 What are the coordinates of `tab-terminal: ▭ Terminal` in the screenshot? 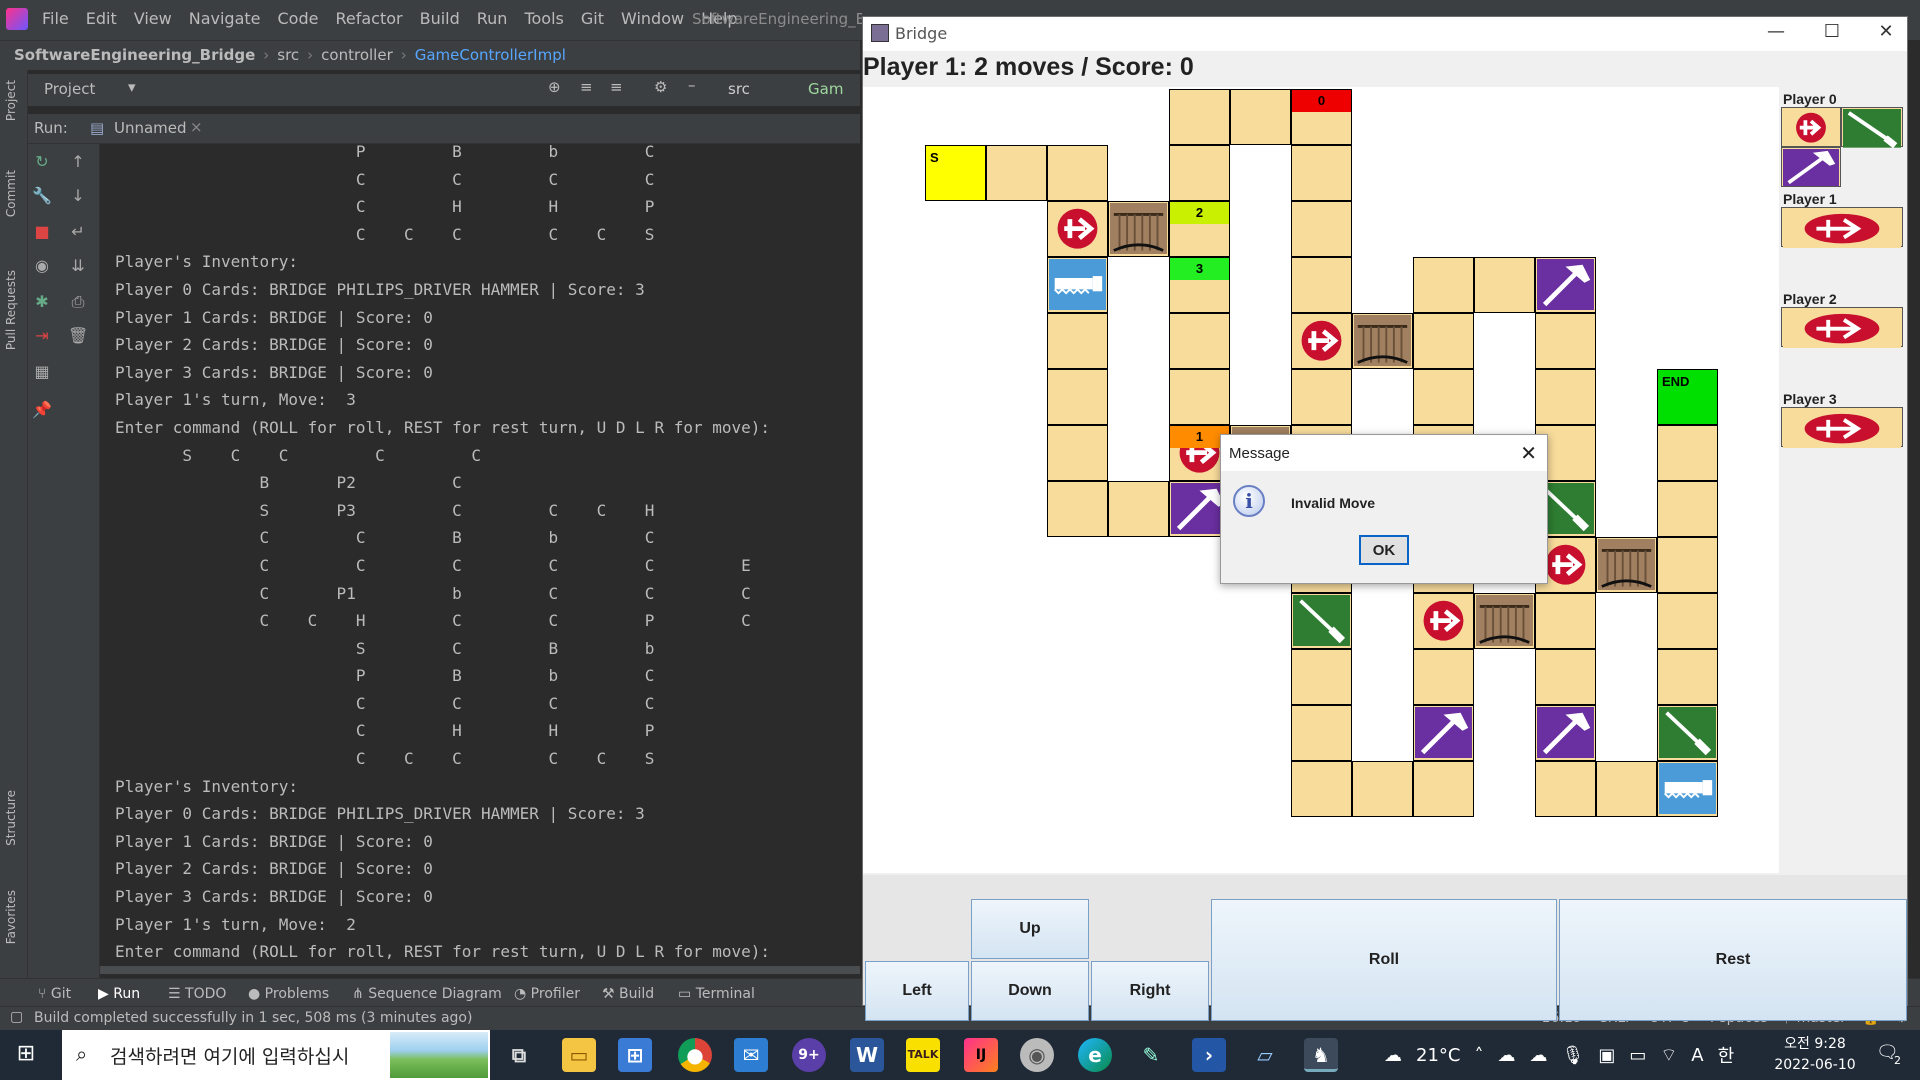 It's located at (716, 994).